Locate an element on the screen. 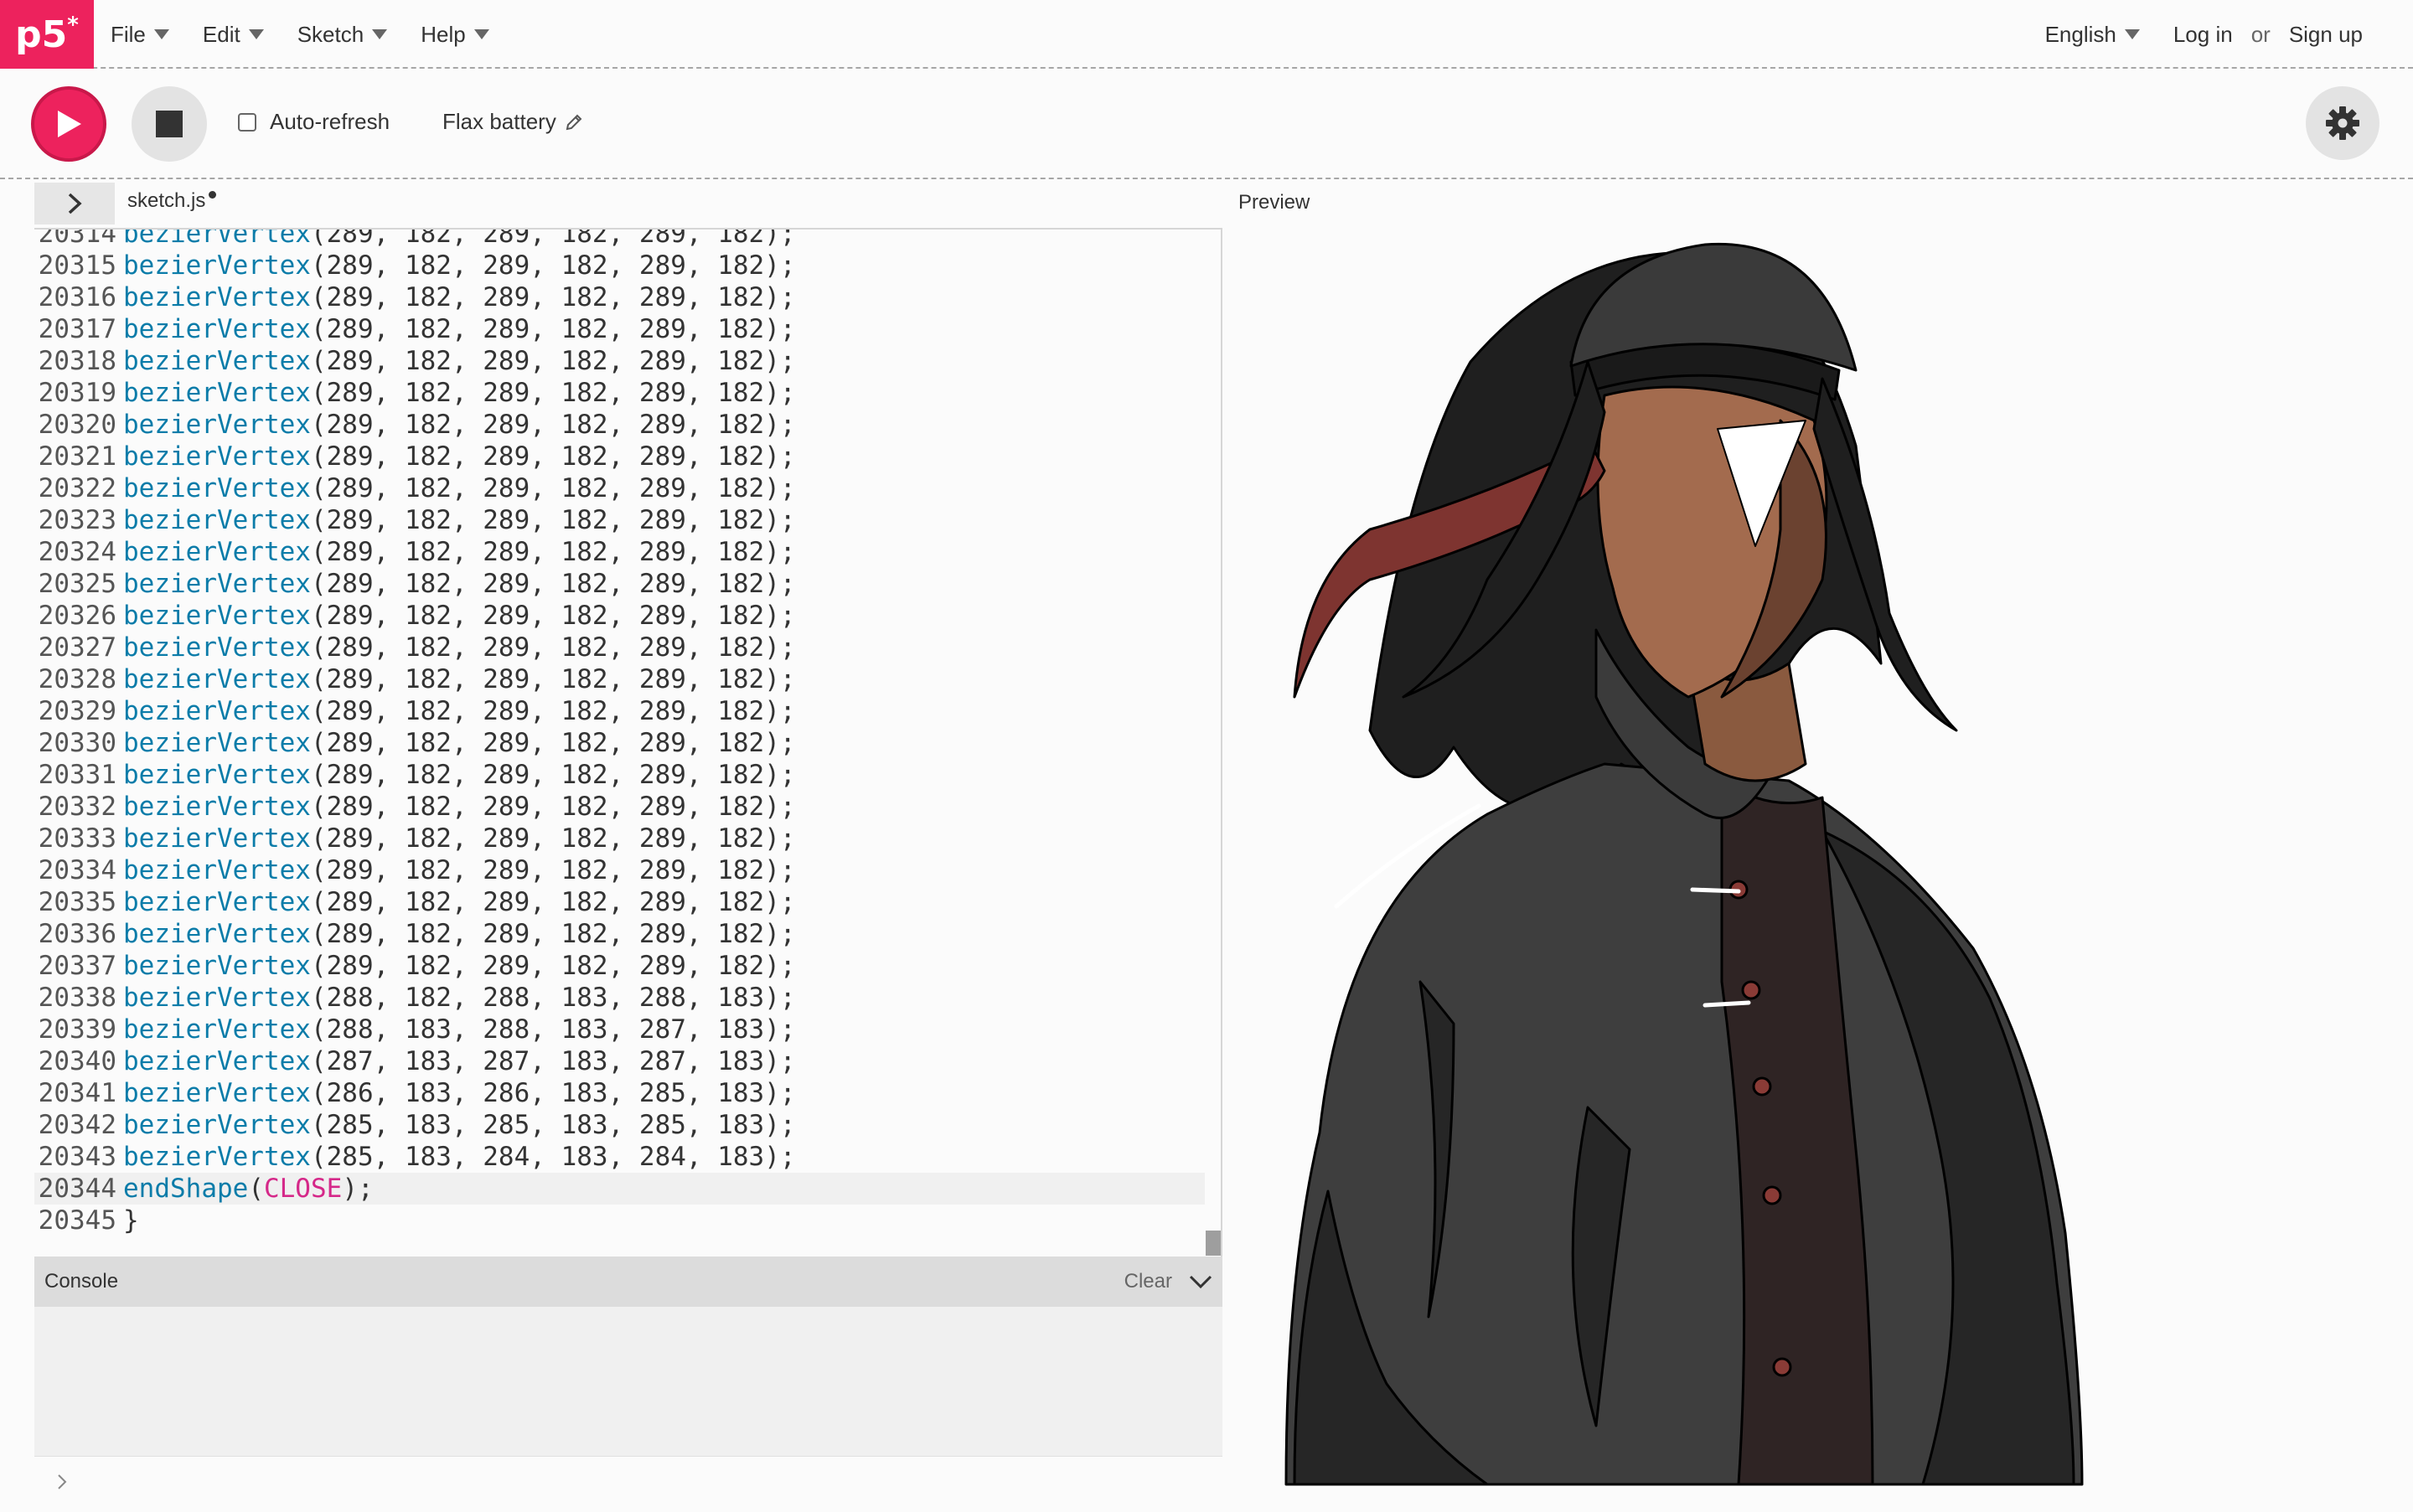 Image resolution: width=2413 pixels, height=1512 pixels. play-button is located at coordinates (68, 124).